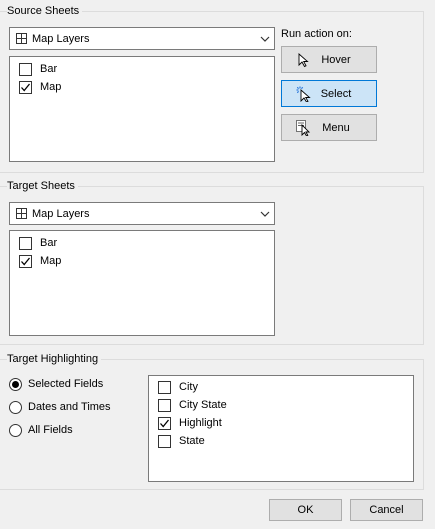  Describe the element at coordinates (203, 405) in the screenshot. I see `list-item-label: City State` at that location.